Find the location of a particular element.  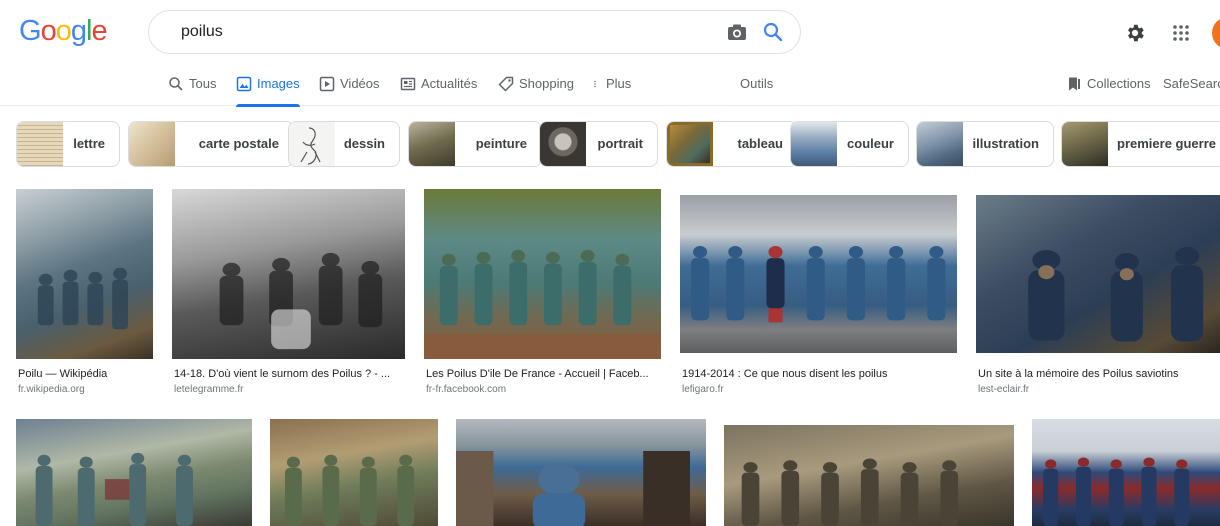

chip-label: portrait is located at coordinates (620, 143).